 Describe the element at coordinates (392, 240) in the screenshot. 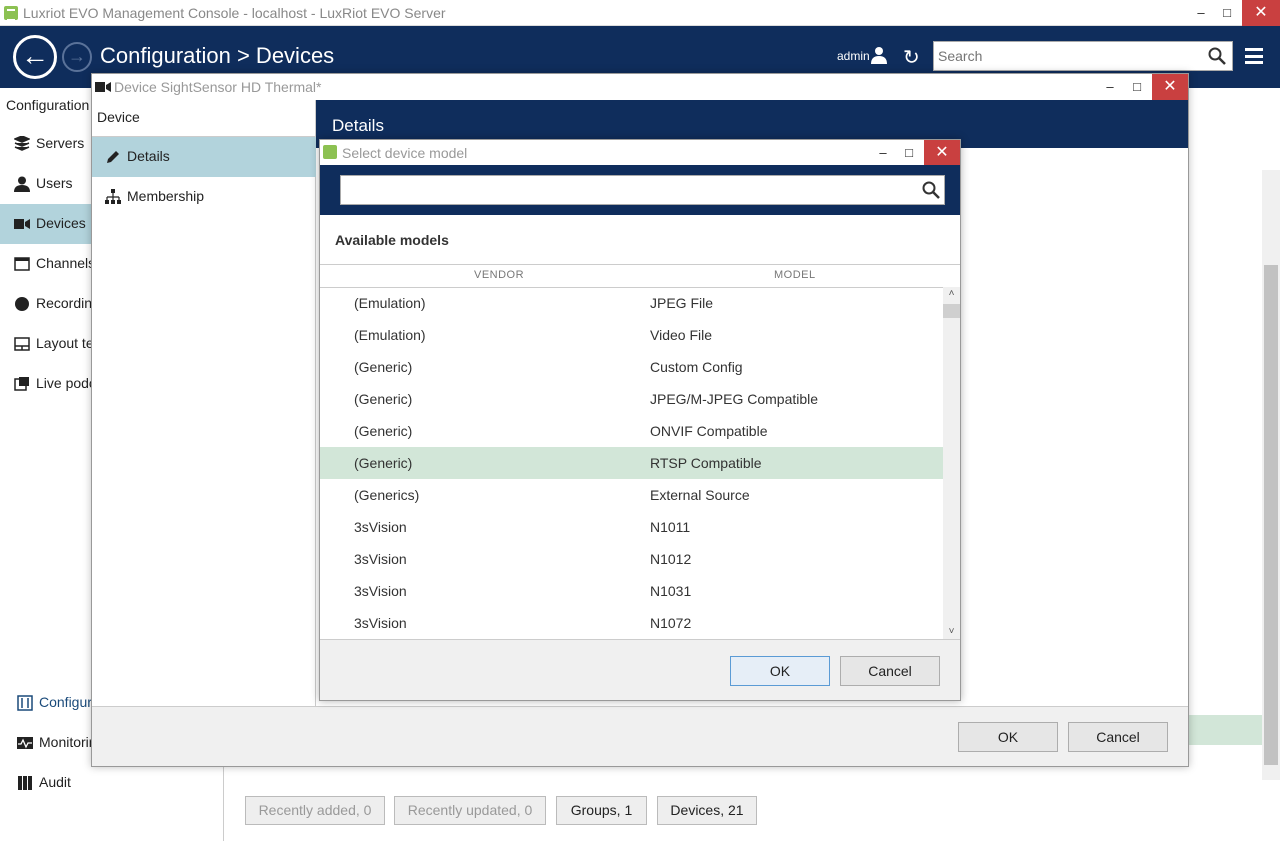

I see `available-models-title: Available models` at that location.